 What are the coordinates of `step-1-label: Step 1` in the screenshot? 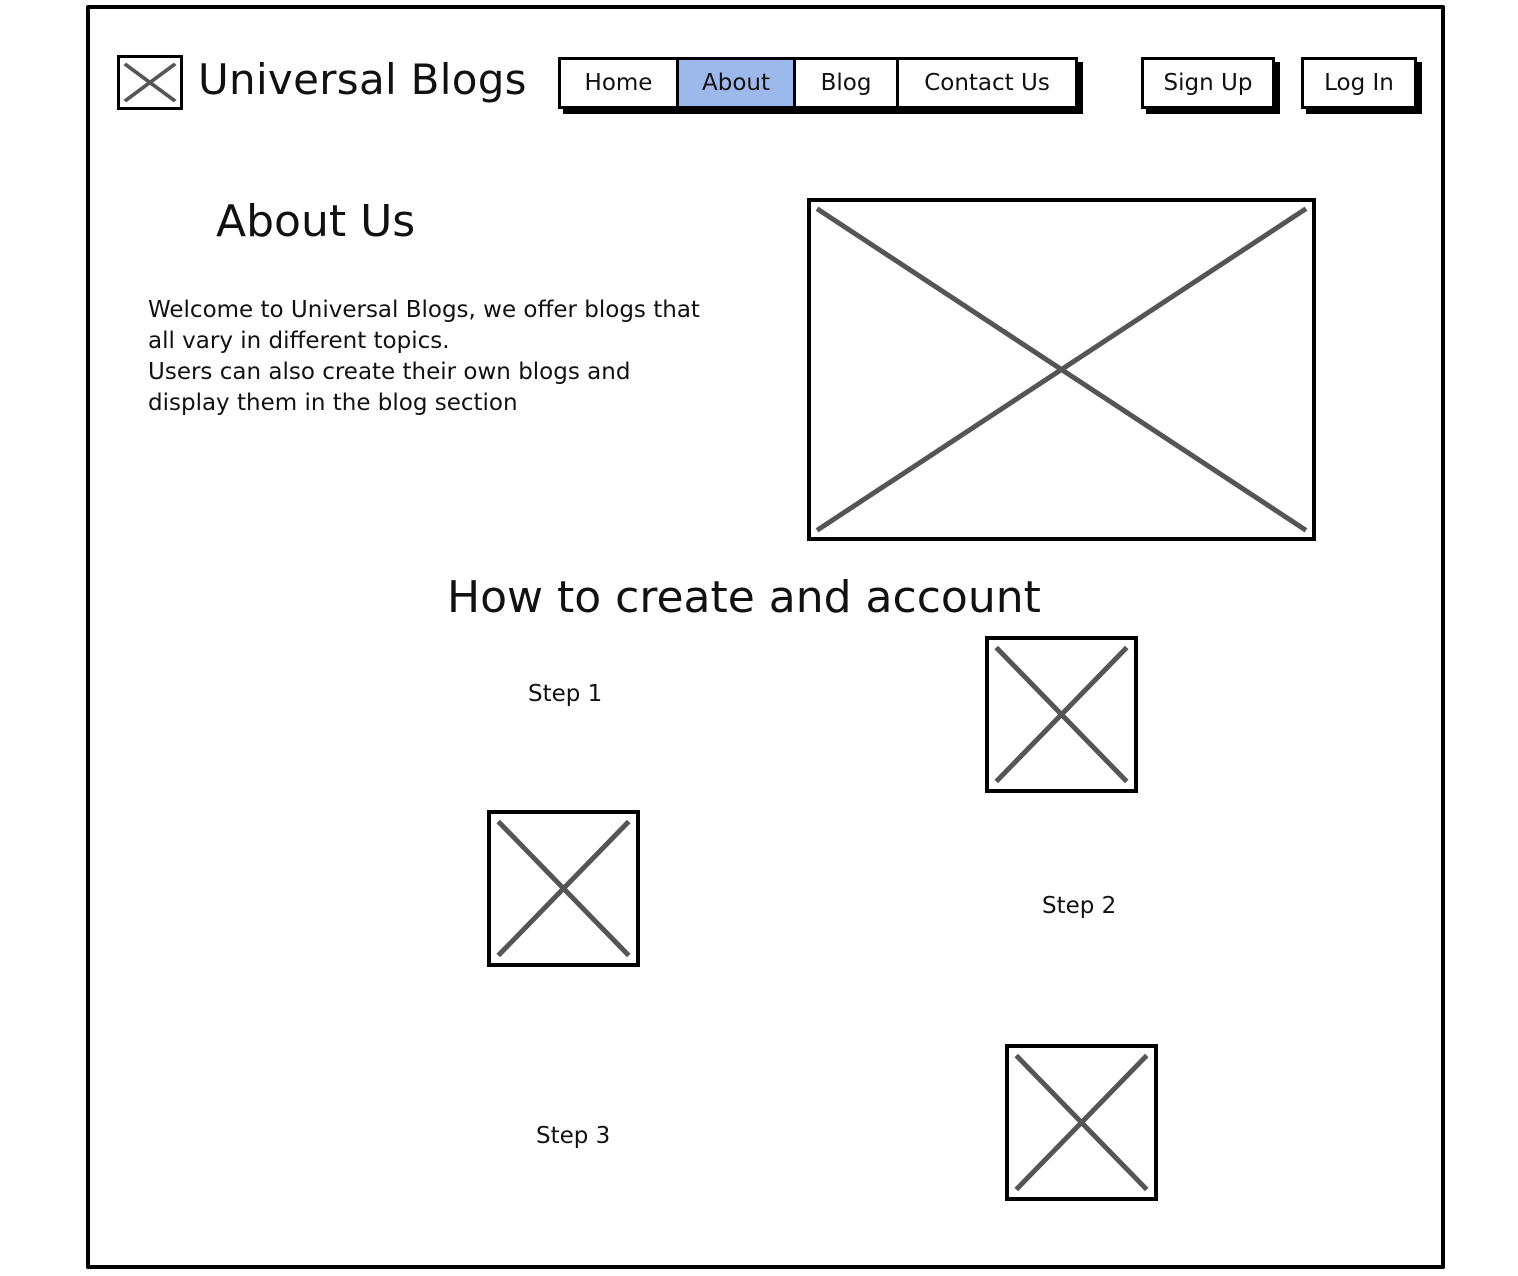 It's located at (565, 694).